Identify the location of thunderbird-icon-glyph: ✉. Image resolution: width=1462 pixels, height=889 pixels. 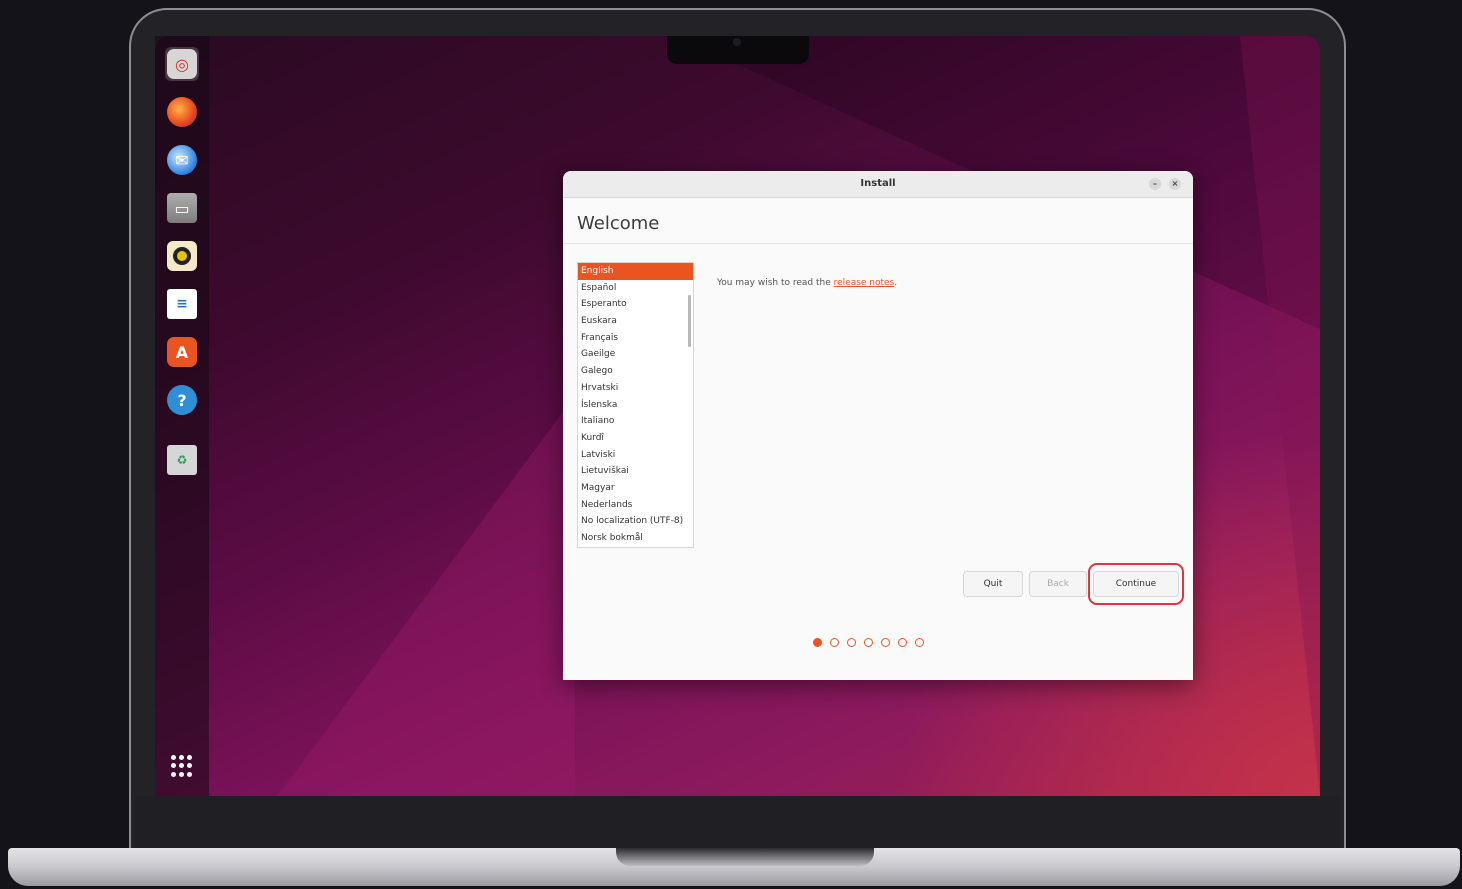
(182, 160).